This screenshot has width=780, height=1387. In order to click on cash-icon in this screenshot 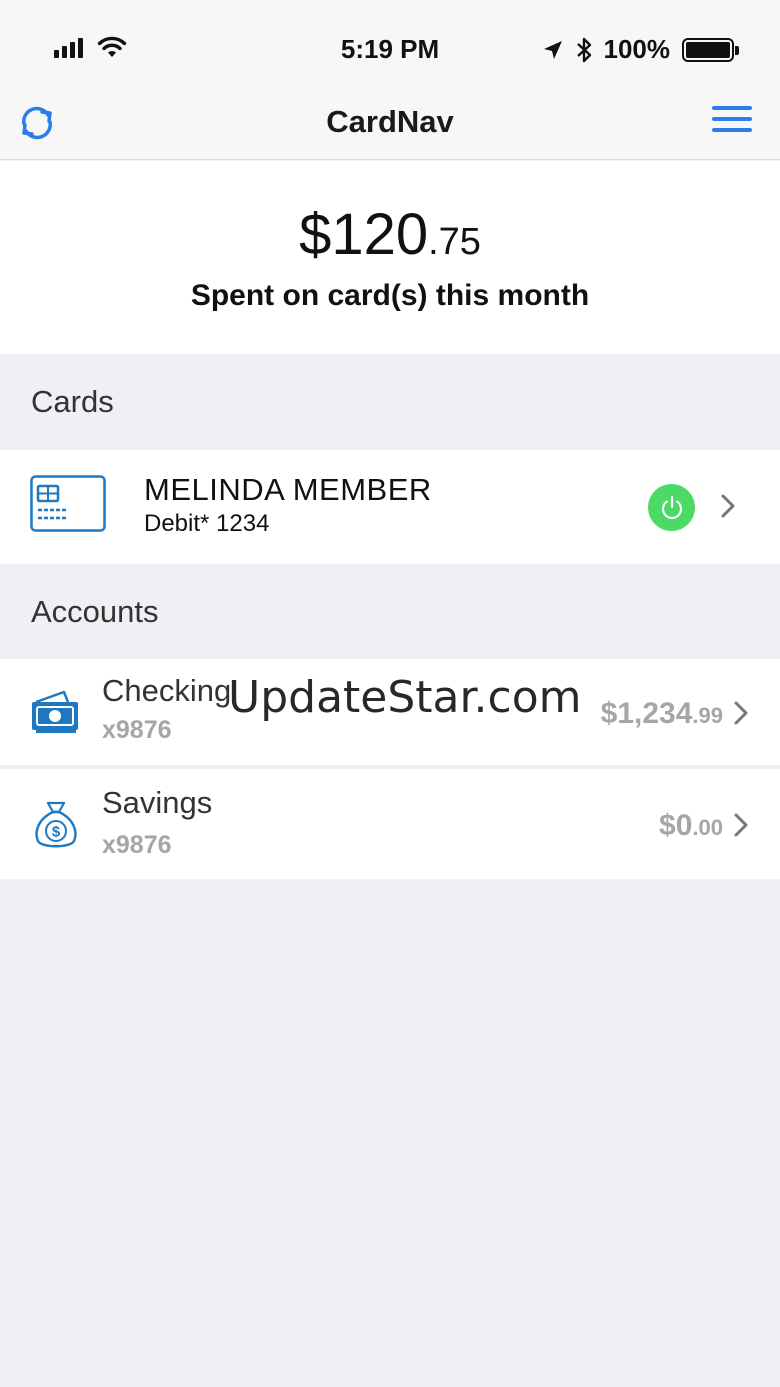, I will do `click(55, 711)`.